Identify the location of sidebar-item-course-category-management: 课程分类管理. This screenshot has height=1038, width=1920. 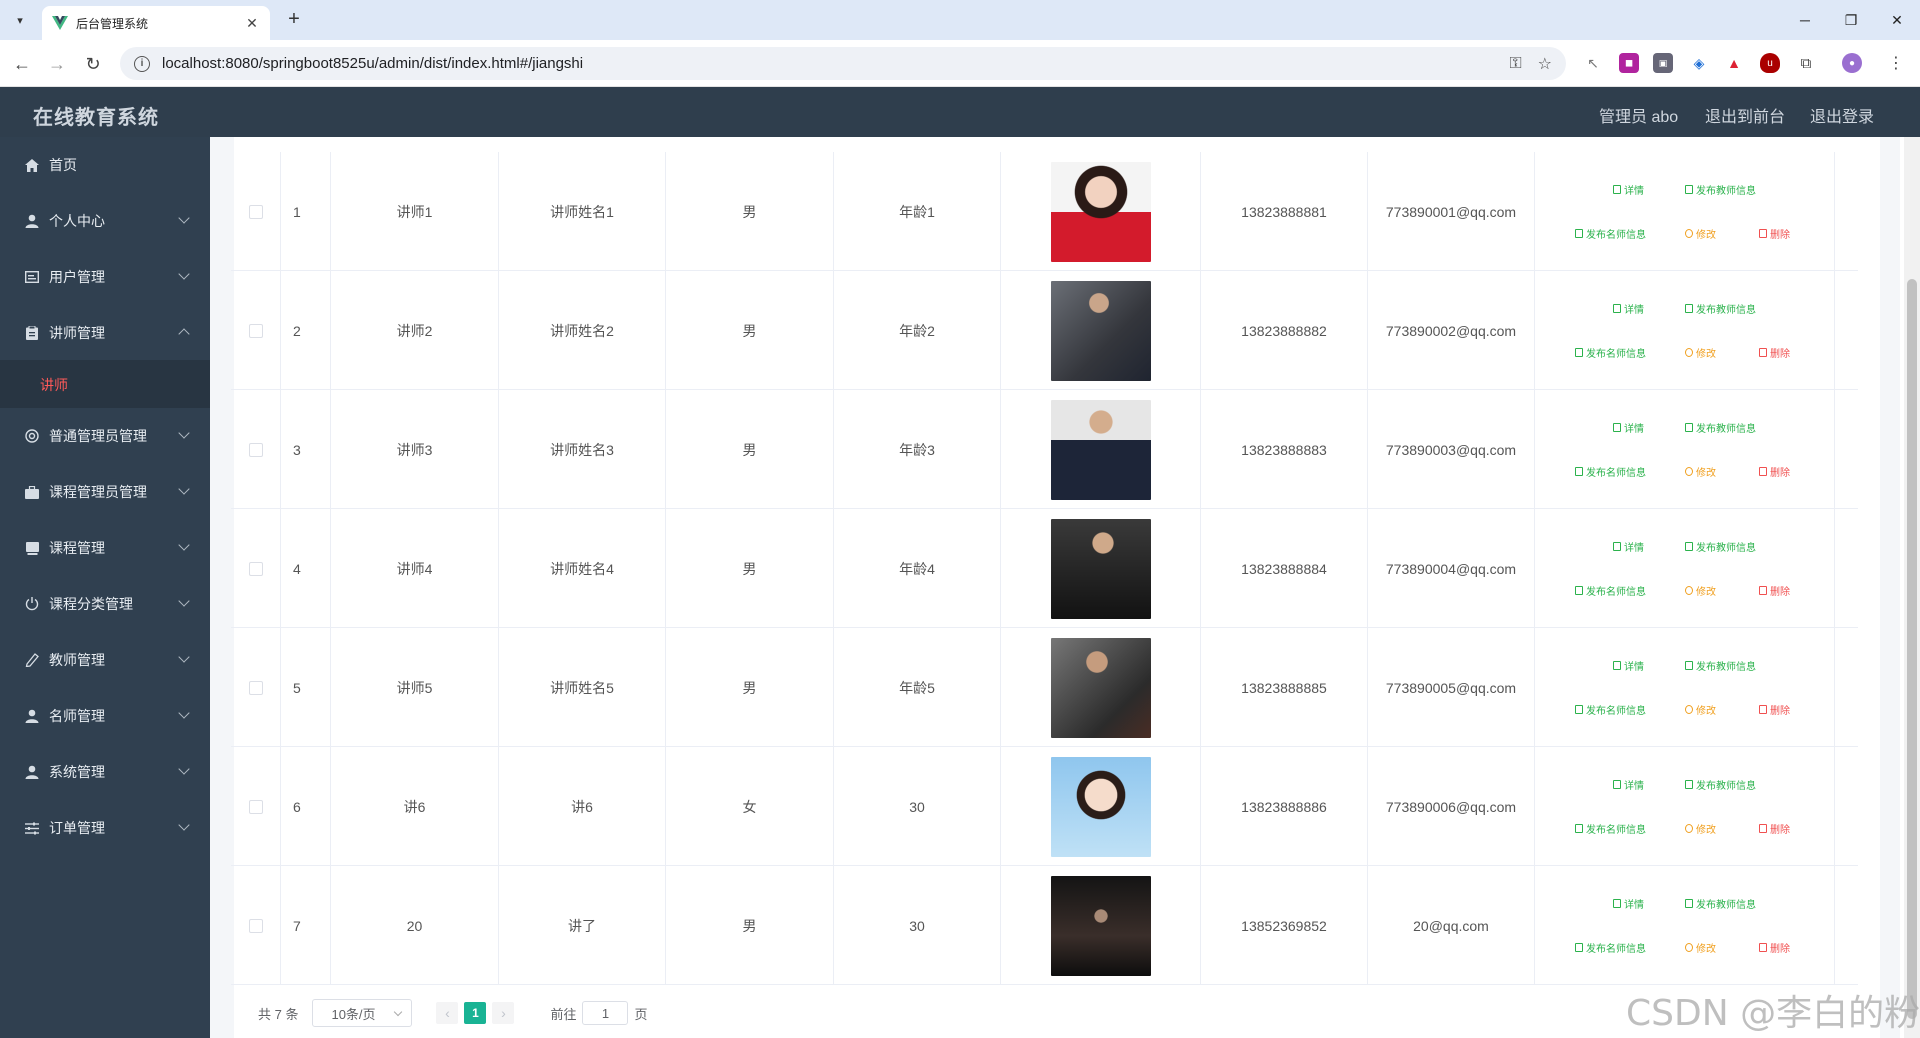
(105, 604).